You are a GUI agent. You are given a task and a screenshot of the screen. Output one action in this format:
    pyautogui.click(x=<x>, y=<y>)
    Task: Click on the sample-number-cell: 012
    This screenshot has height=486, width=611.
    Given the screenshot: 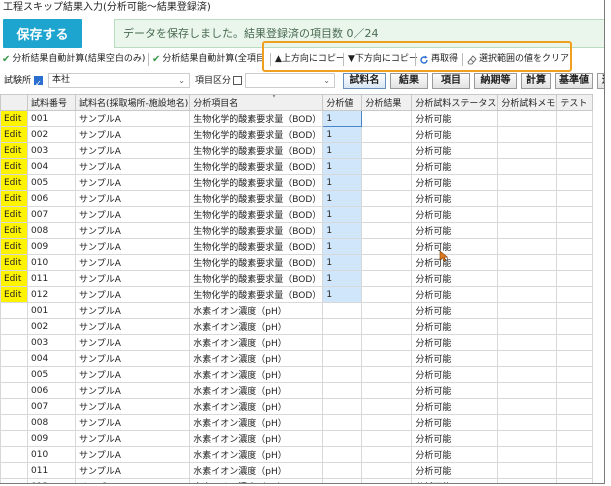 What is the action you would take?
    pyautogui.click(x=51, y=480)
    